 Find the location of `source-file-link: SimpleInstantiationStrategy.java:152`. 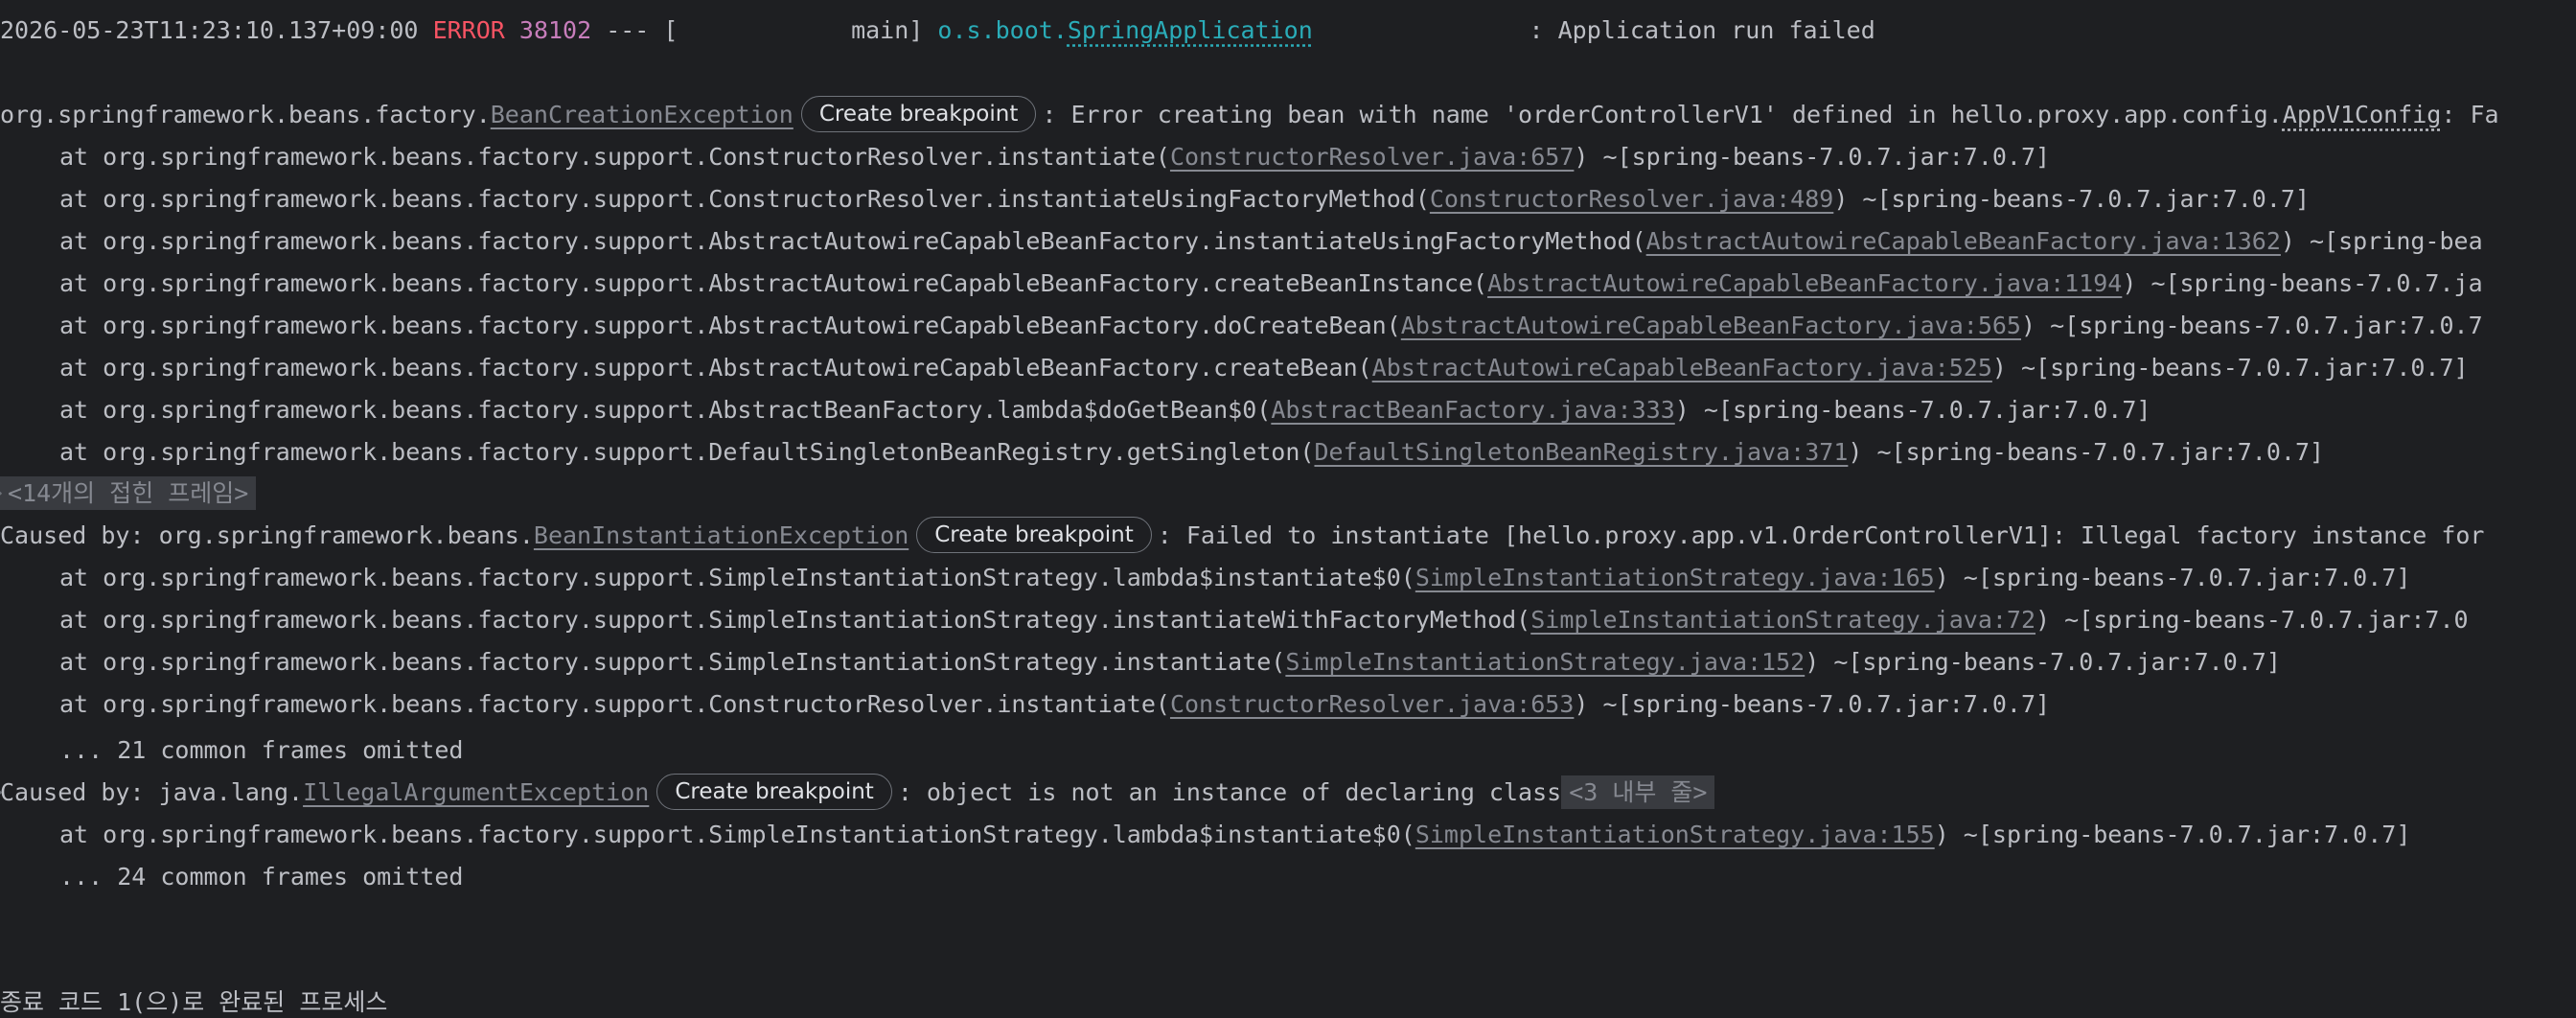

source-file-link: SimpleInstantiationStrategy.java:152 is located at coordinates (1545, 662).